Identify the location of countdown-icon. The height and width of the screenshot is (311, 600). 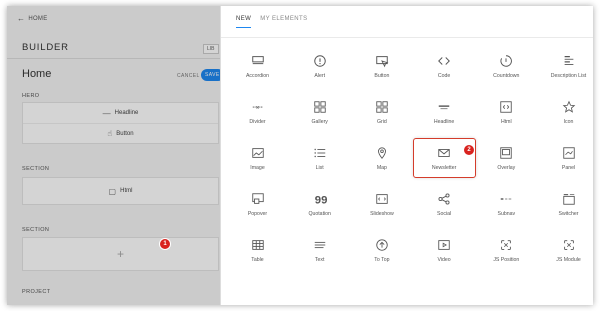
(506, 61).